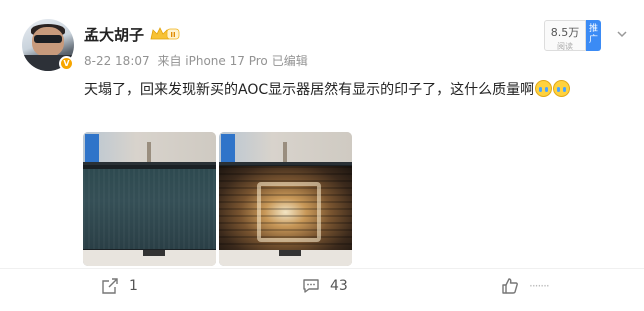 The image size is (644, 311). What do you see at coordinates (565, 46) in the screenshot?
I see `read-count-label: 阅读` at bounding box center [565, 46].